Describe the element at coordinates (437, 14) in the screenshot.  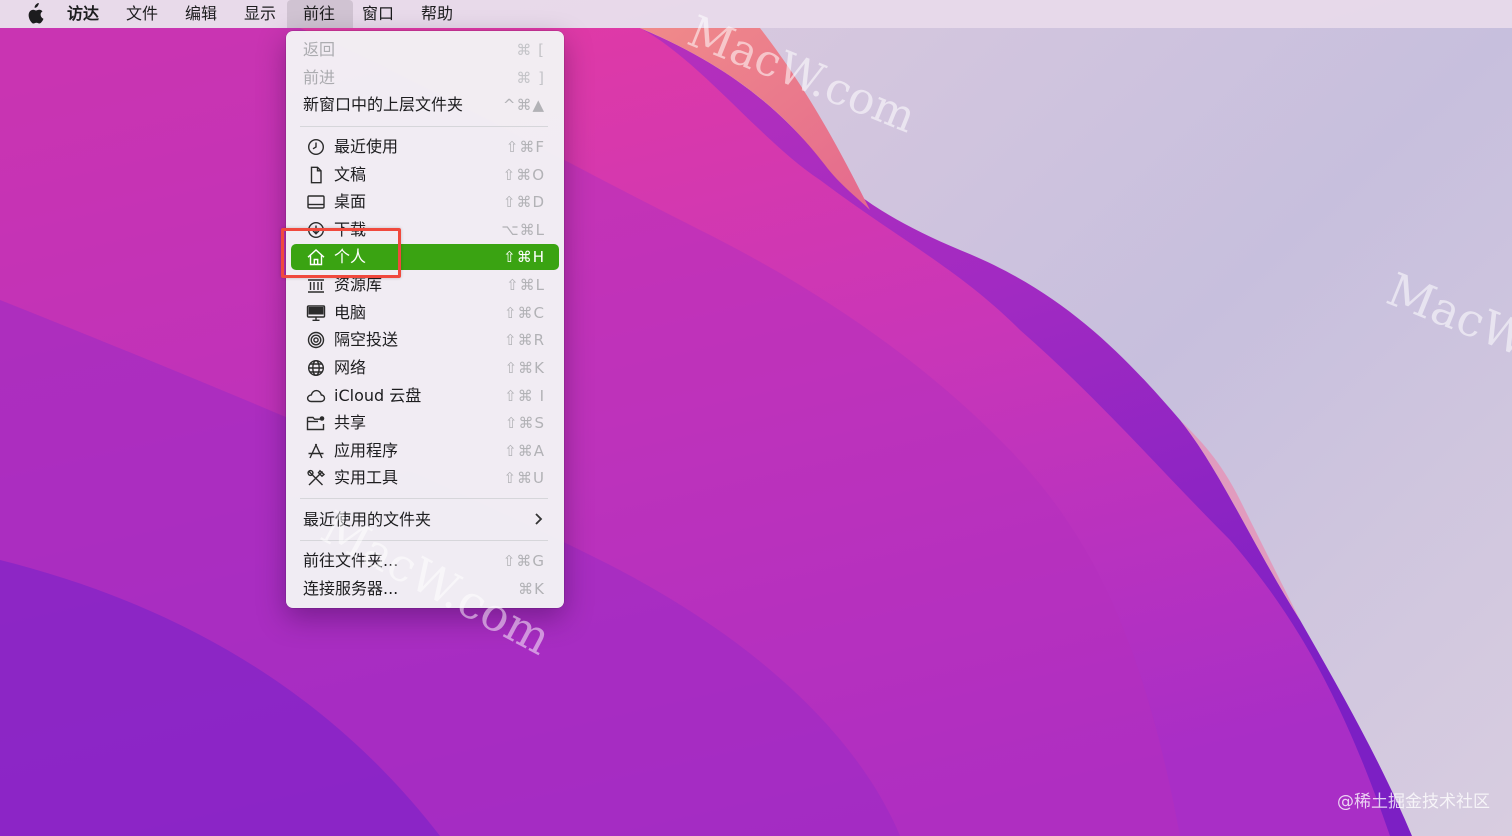
I see `menu-help: 帮助` at that location.